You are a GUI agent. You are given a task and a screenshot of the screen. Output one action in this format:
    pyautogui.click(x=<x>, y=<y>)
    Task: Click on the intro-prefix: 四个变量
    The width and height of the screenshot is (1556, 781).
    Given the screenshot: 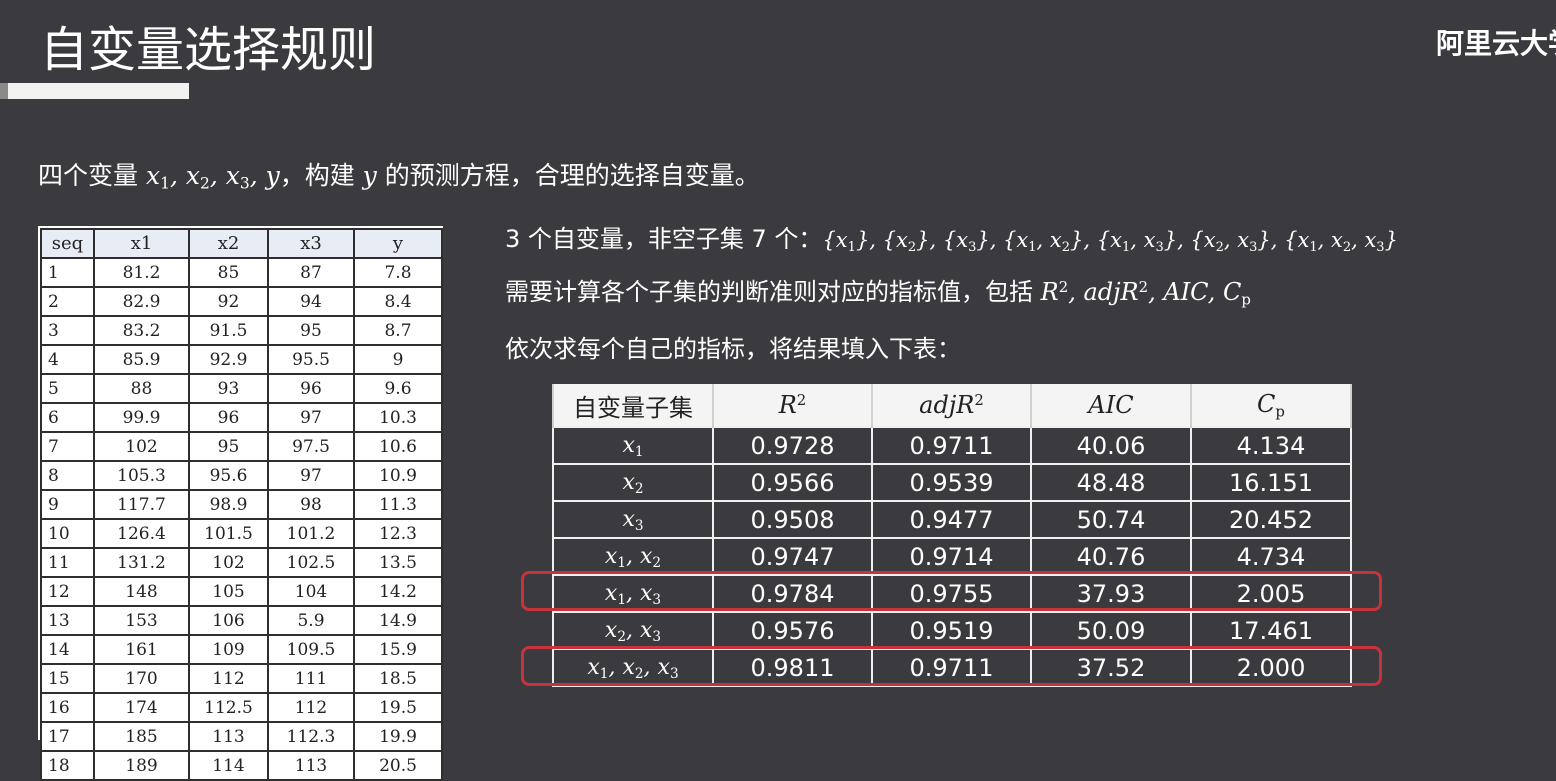 What is the action you would take?
    pyautogui.click(x=92, y=175)
    